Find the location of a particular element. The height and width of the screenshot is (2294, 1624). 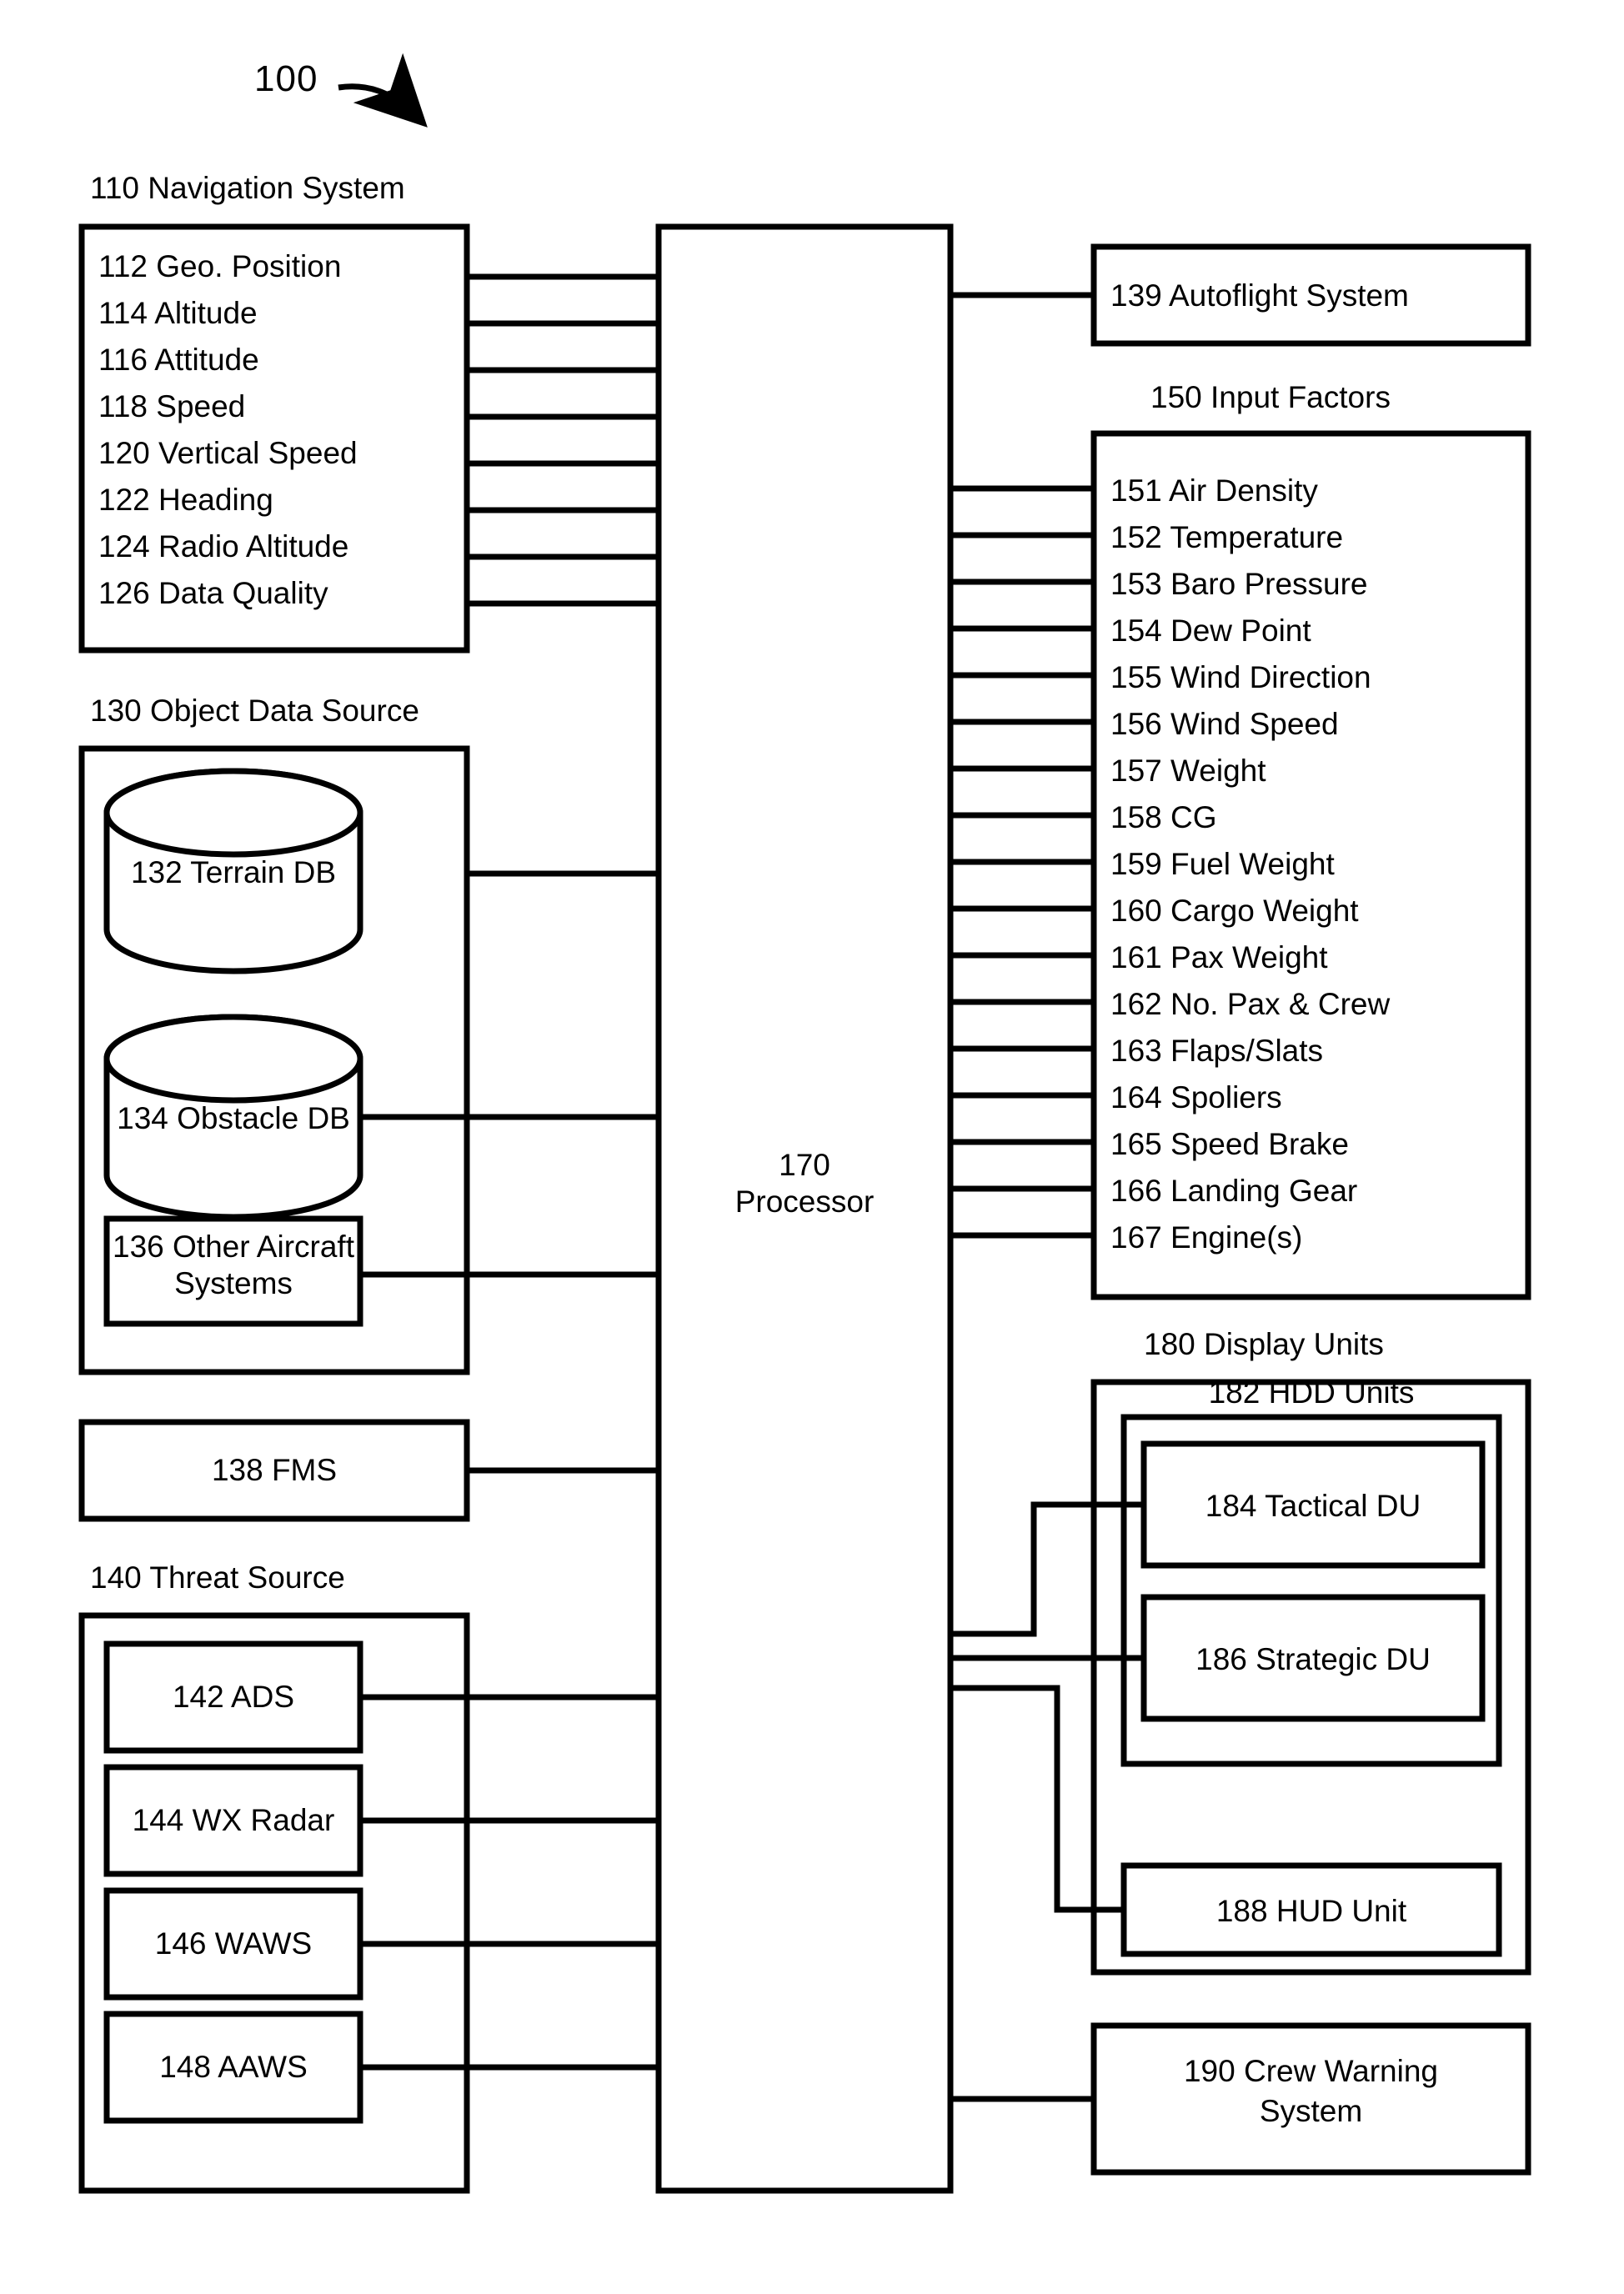

display-units-box is located at coordinates (1310, 1677).